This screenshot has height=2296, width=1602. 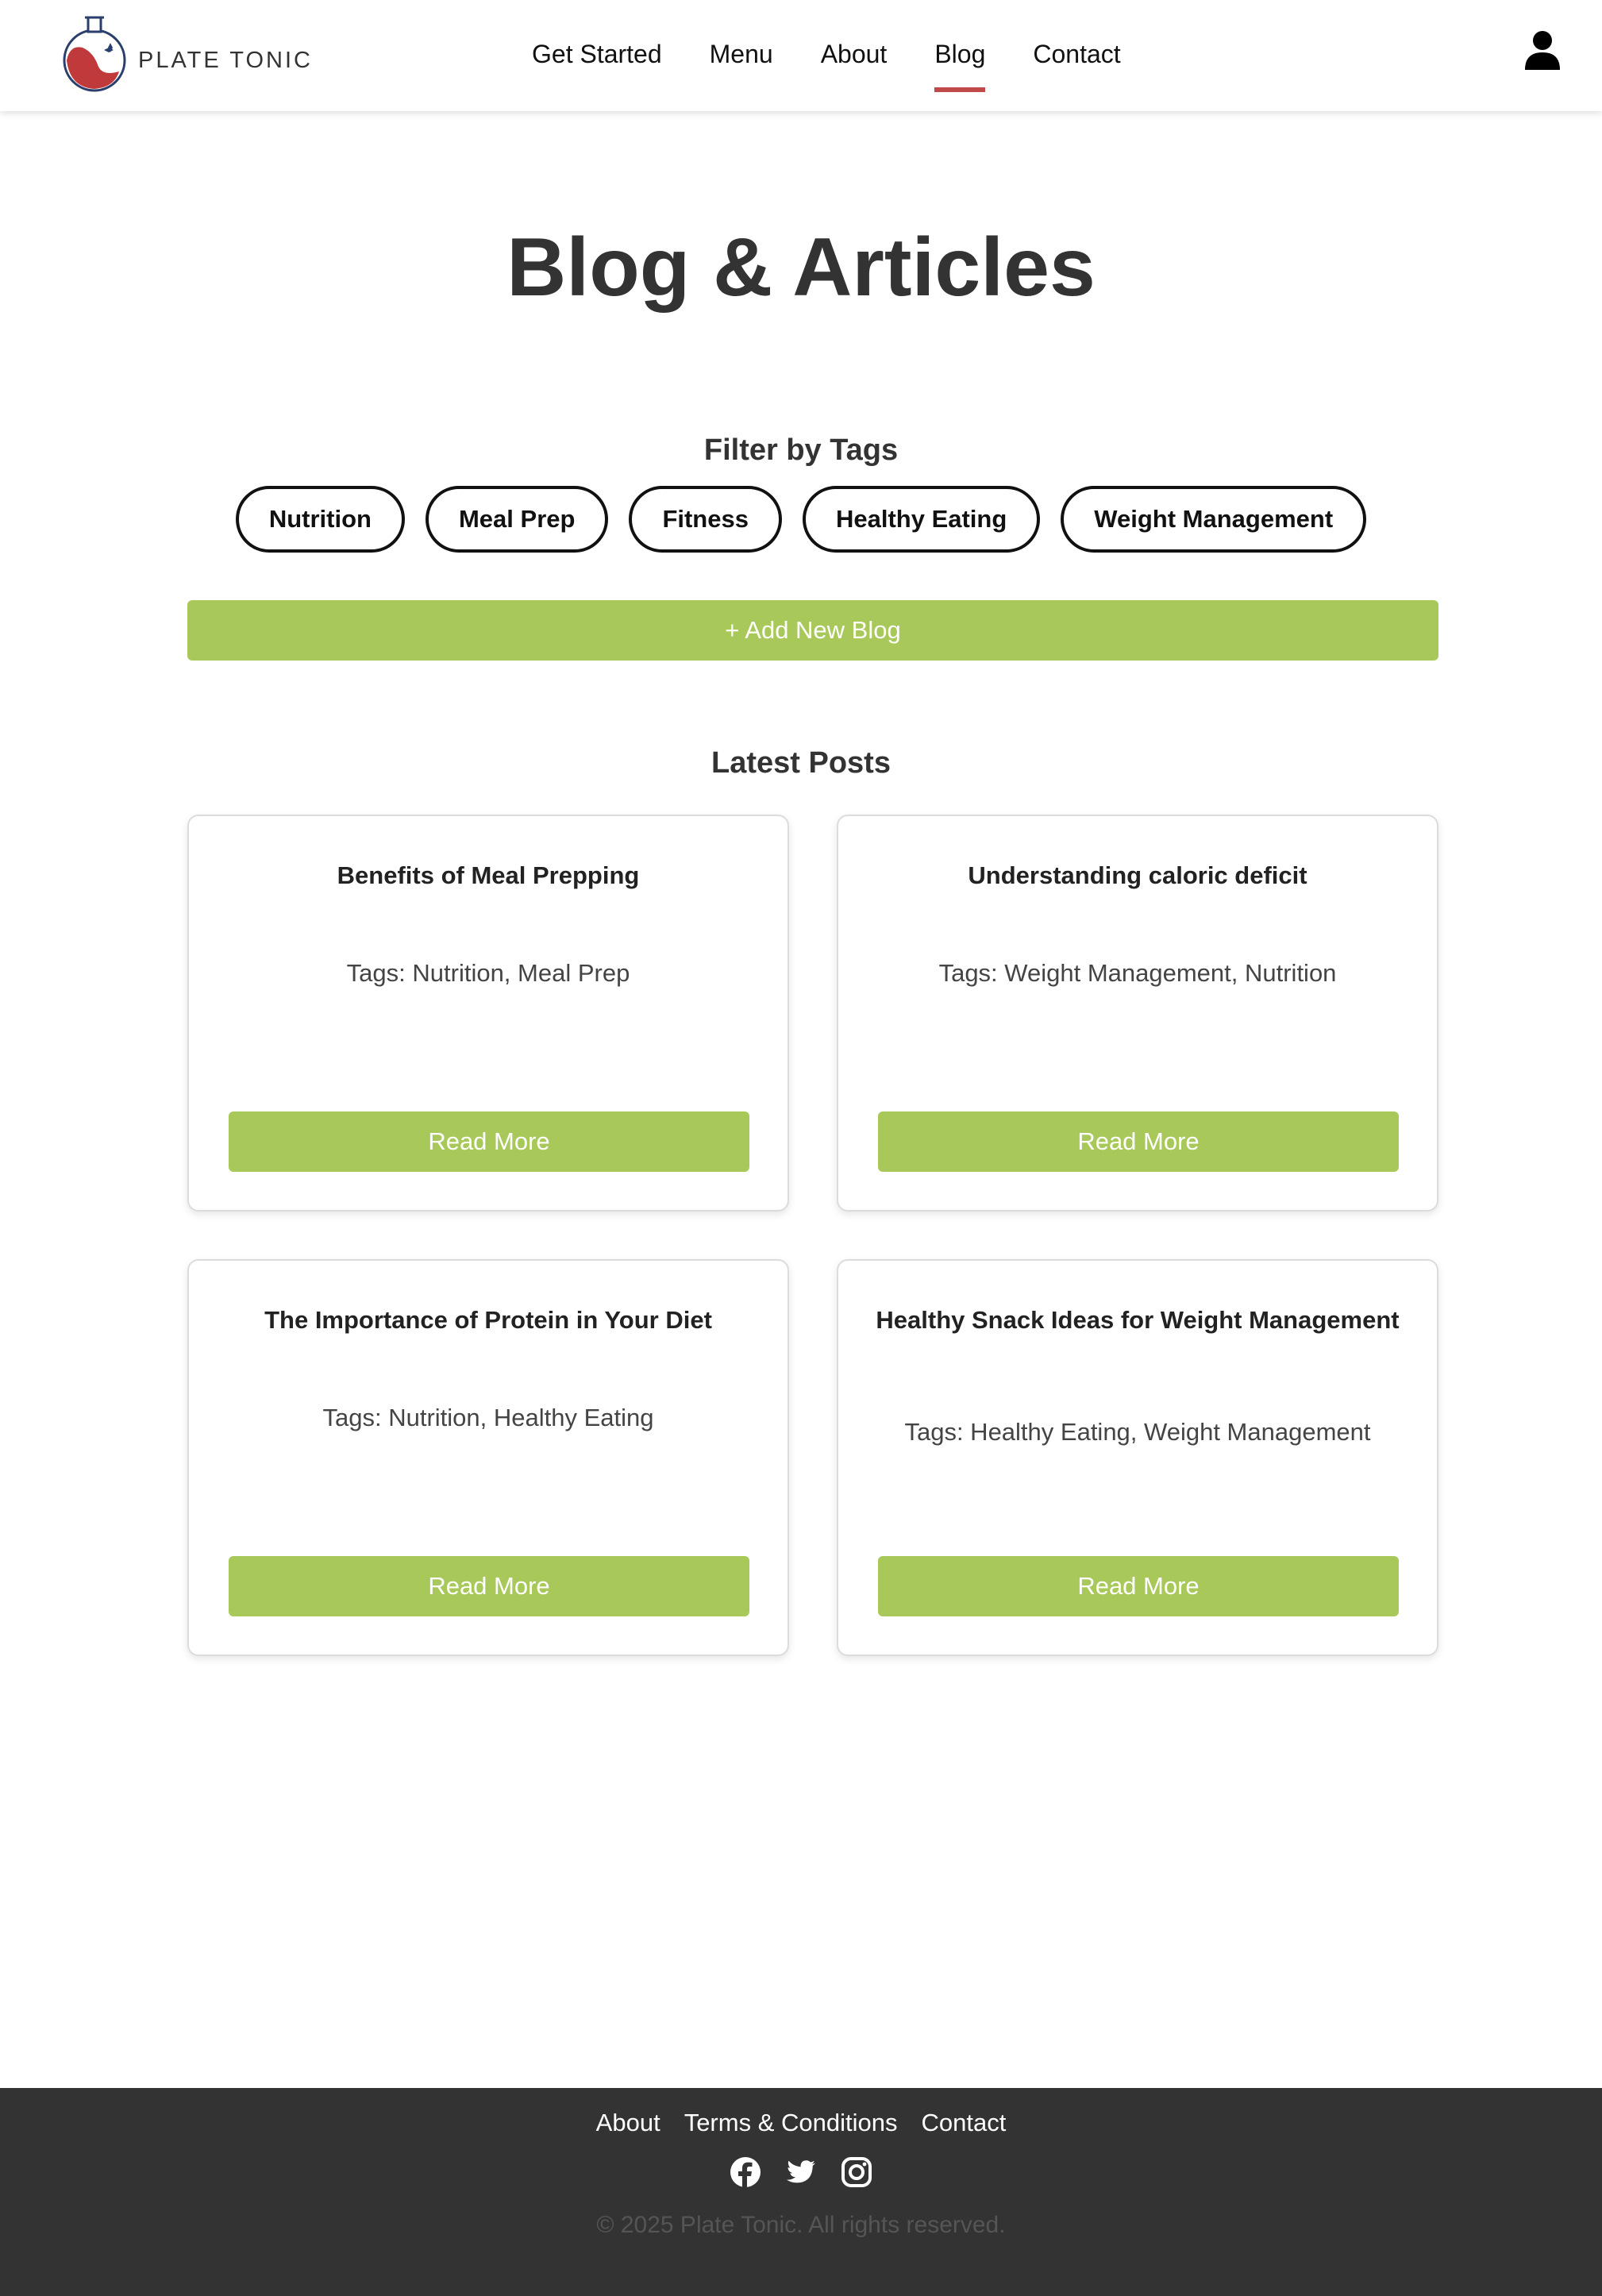 I want to click on post-tags: Tags: Weight Management, Nutrition, so click(x=1137, y=973).